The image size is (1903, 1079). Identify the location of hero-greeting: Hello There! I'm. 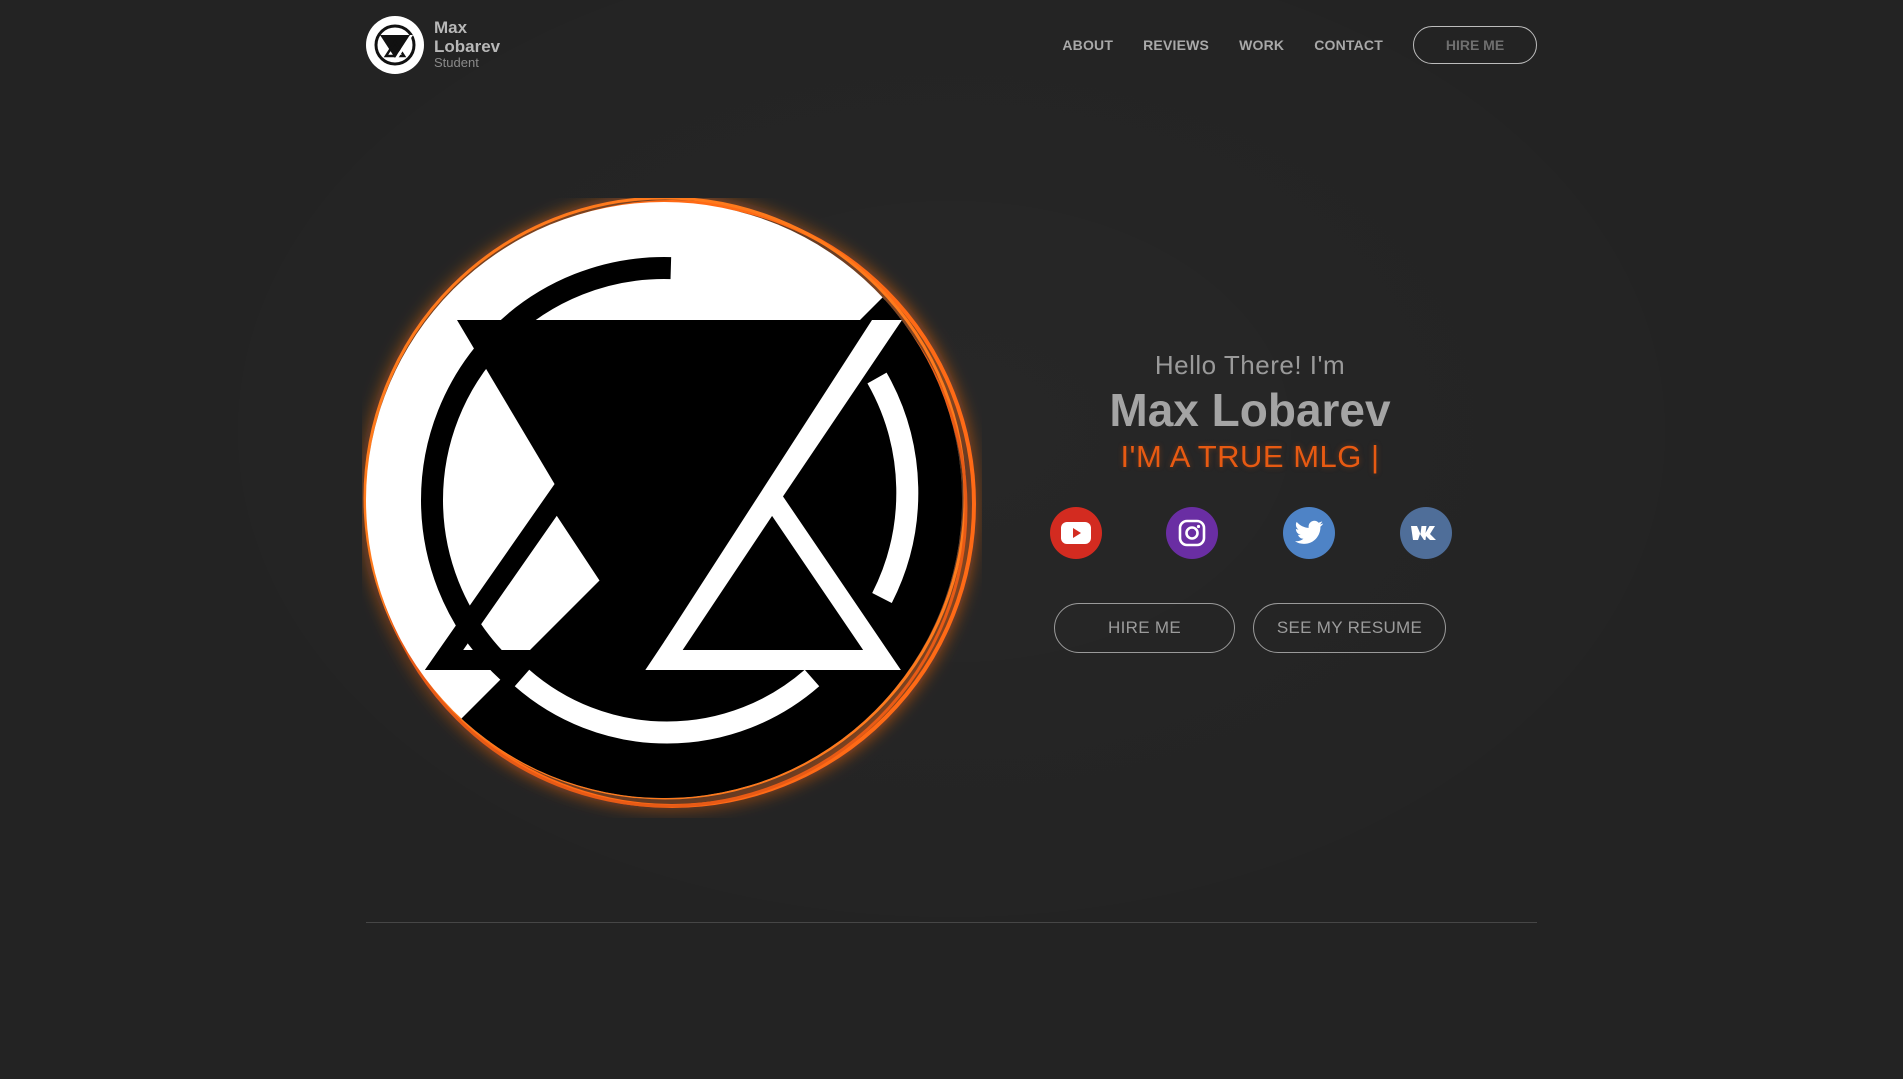
(1250, 365).